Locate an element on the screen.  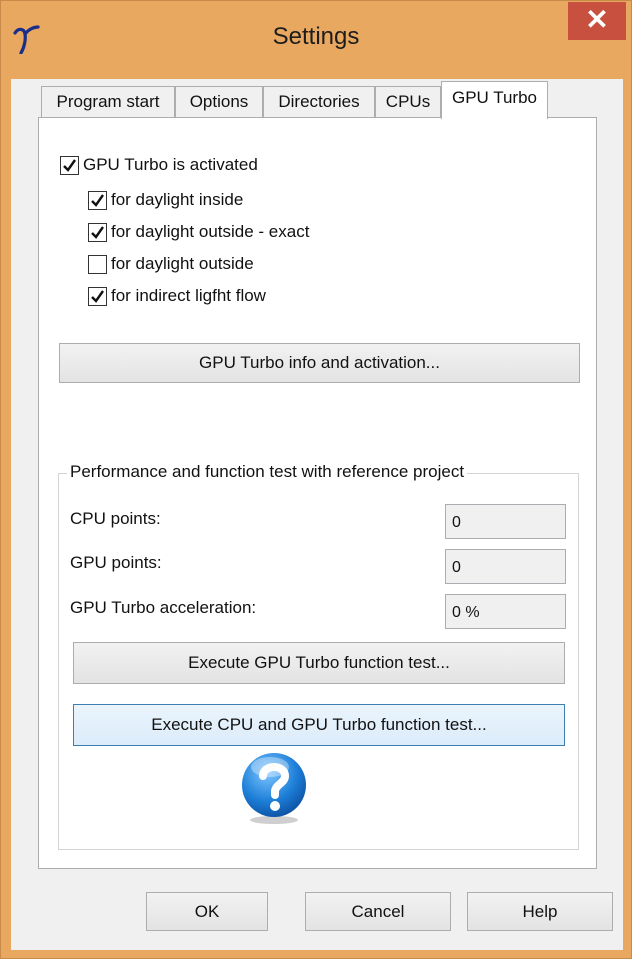
tab-gpu-turbo: GPU Turbo is located at coordinates (494, 100).